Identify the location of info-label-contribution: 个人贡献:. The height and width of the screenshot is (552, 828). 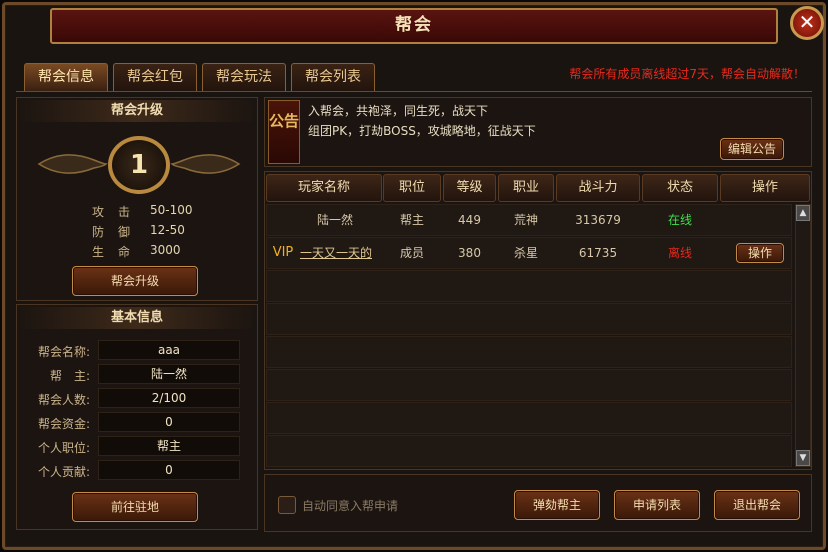
(63, 472).